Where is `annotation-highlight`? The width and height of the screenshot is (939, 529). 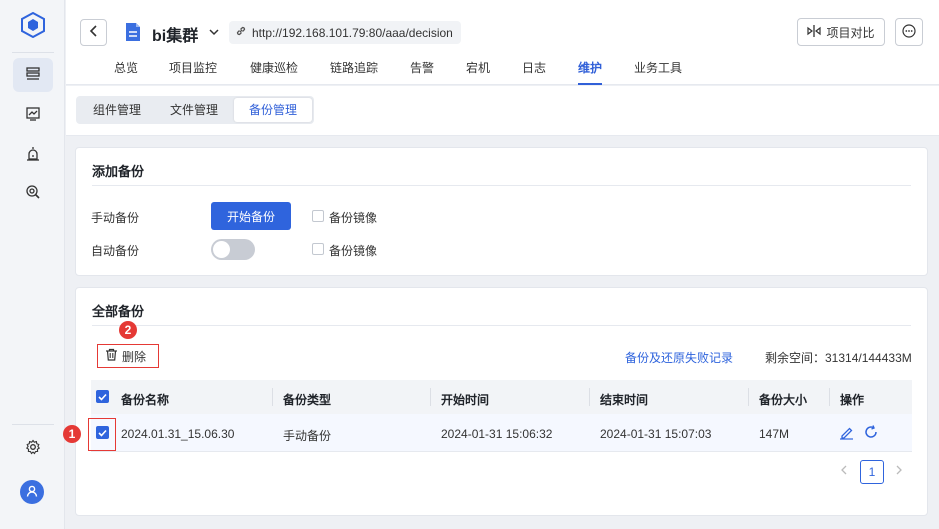
annotation-highlight is located at coordinates (102, 434).